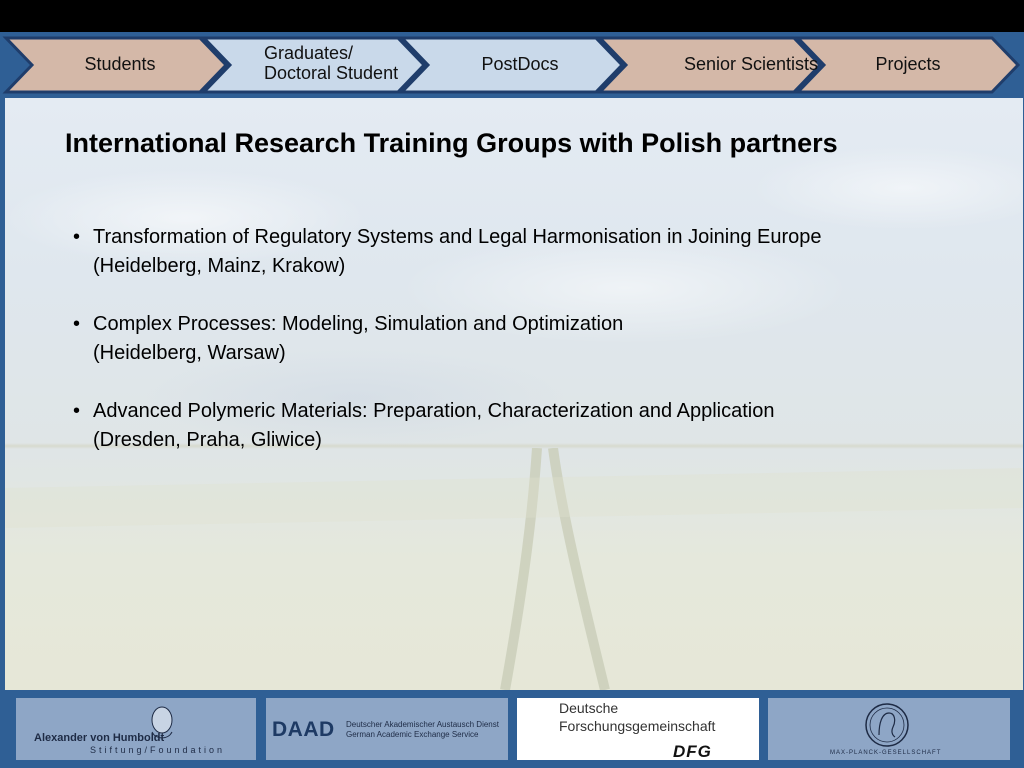 The image size is (1024, 768). What do you see at coordinates (309, 53) in the screenshot?
I see `tab-graduates-line1: Graduates/` at bounding box center [309, 53].